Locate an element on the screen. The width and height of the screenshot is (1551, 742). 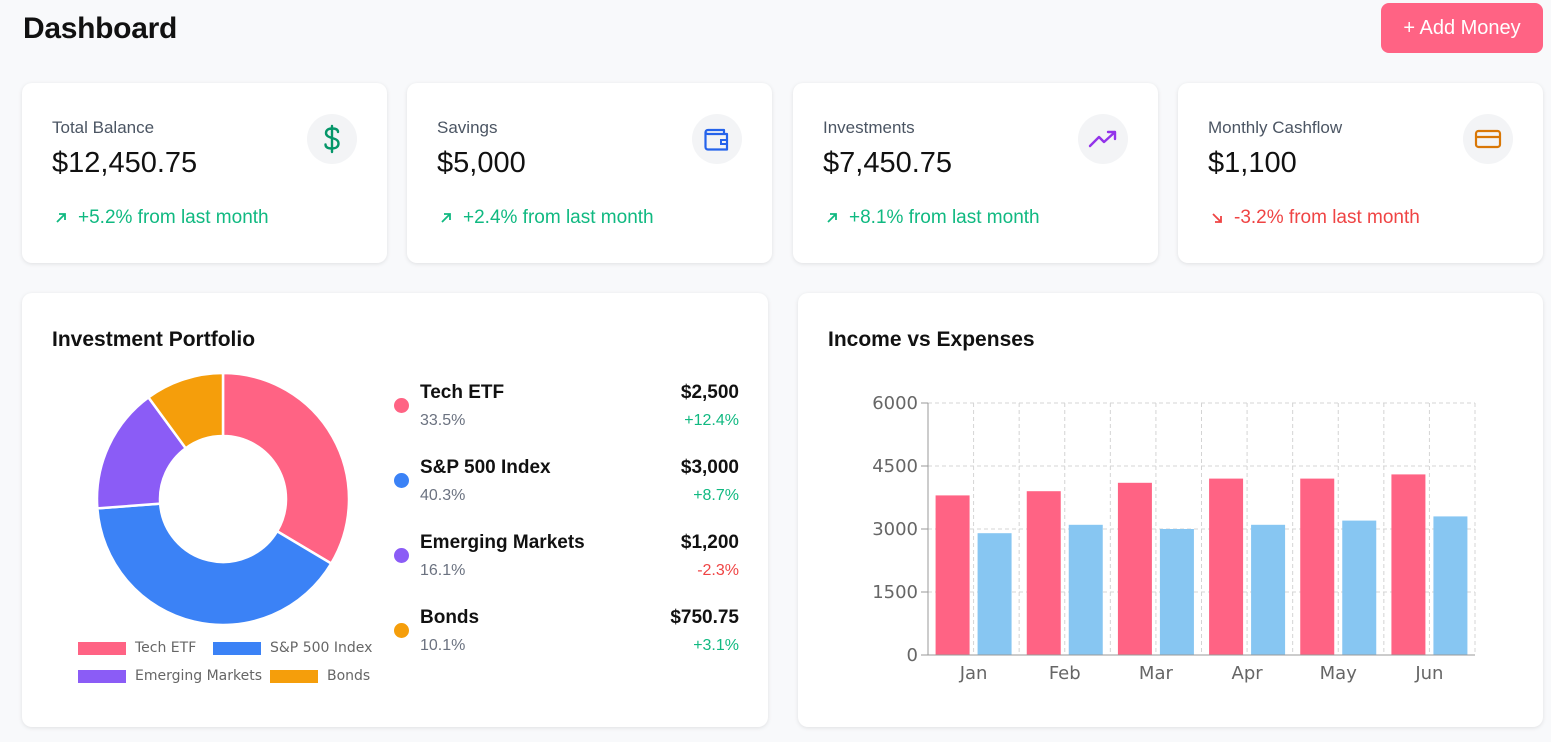
stat-value: $7,450.75 is located at coordinates (888, 163).